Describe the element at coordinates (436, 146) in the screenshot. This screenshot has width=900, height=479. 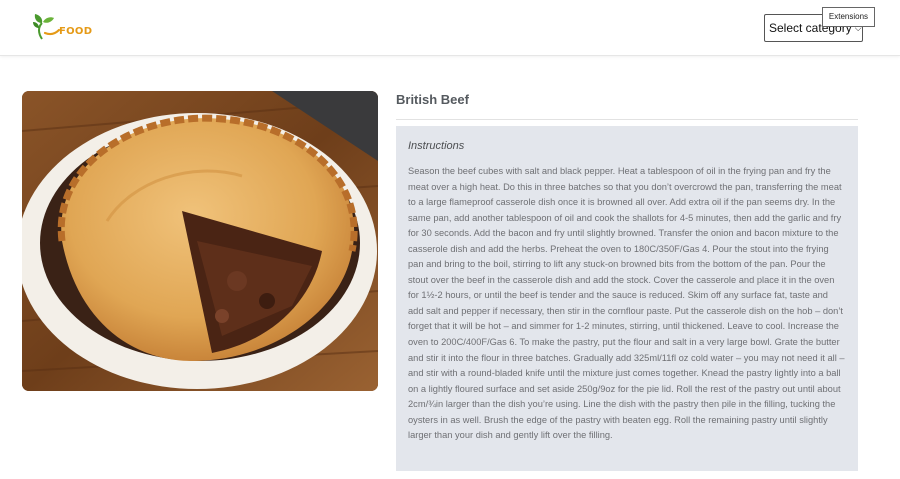
I see `instructions-heading: Instructions` at that location.